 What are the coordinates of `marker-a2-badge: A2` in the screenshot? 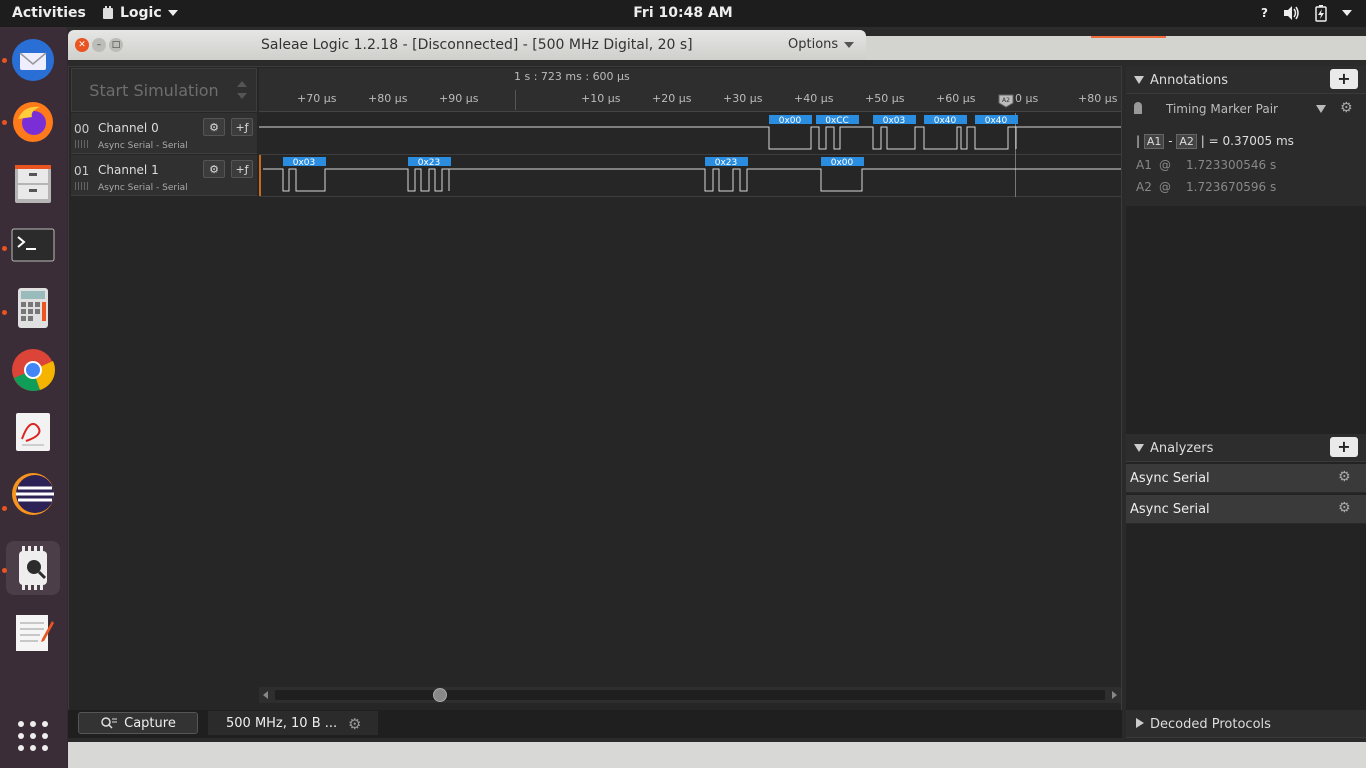 It's located at (1186, 141).